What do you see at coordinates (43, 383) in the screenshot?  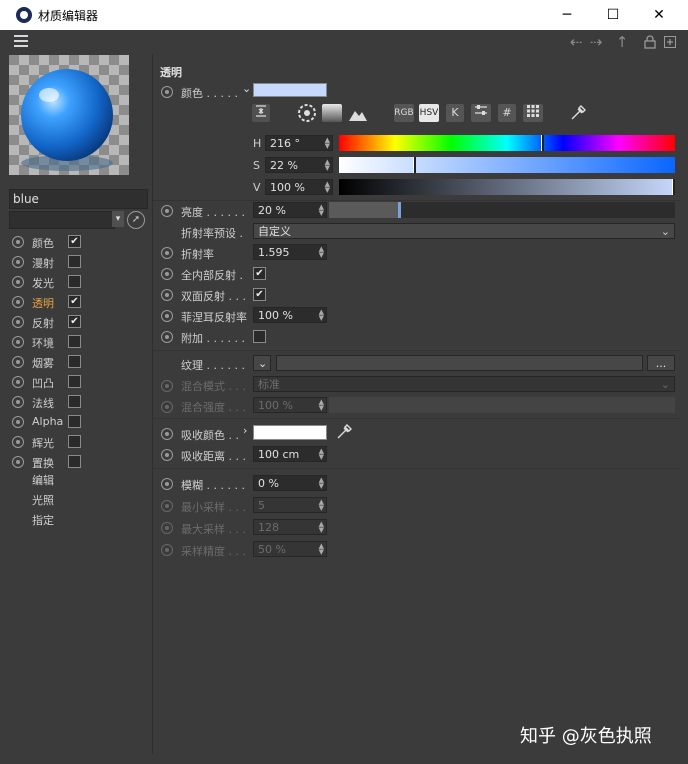 I see `channel-label: 凹凸` at bounding box center [43, 383].